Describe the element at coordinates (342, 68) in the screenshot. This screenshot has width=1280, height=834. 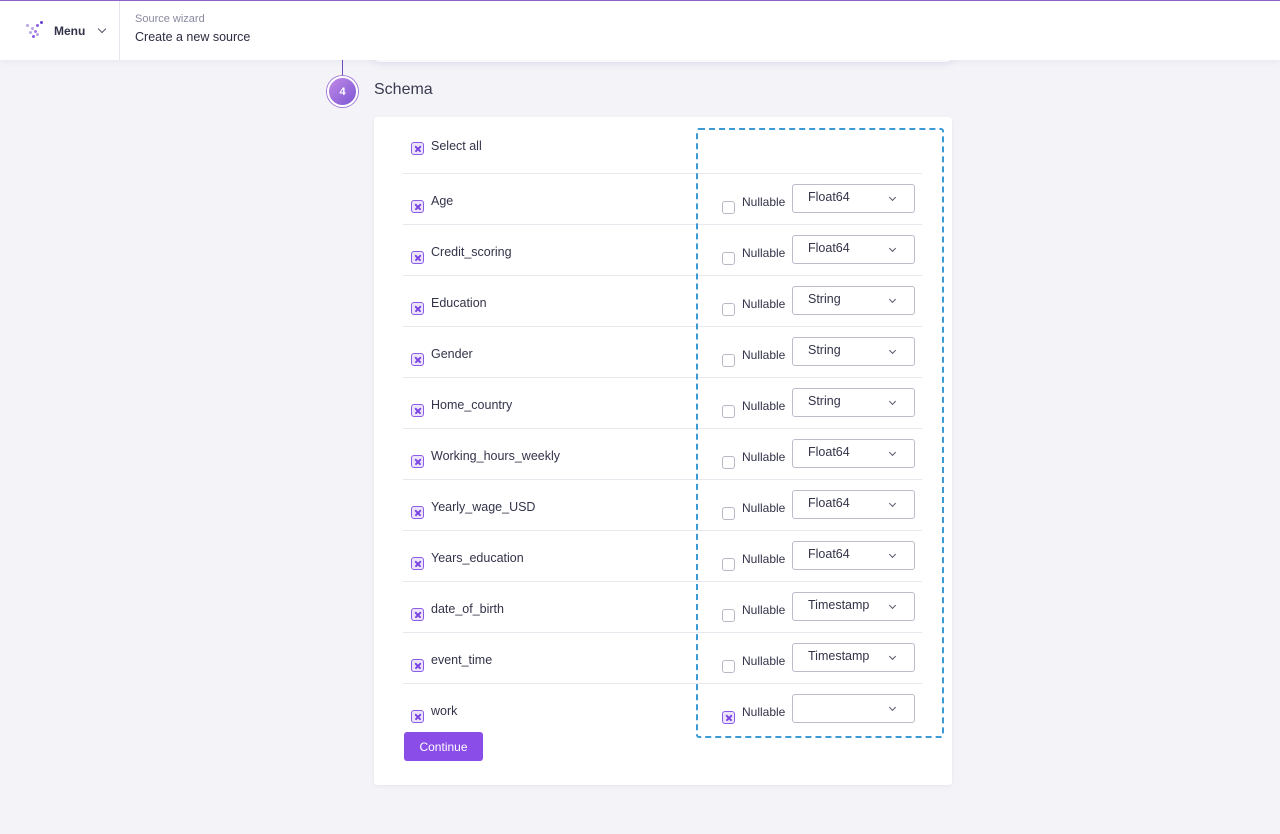
I see `step-connector` at that location.